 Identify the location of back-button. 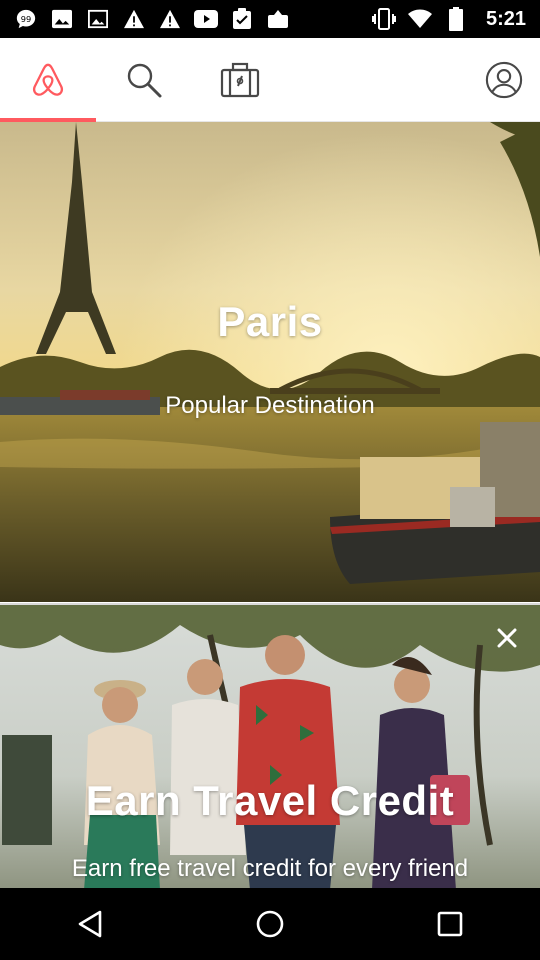
(90, 924).